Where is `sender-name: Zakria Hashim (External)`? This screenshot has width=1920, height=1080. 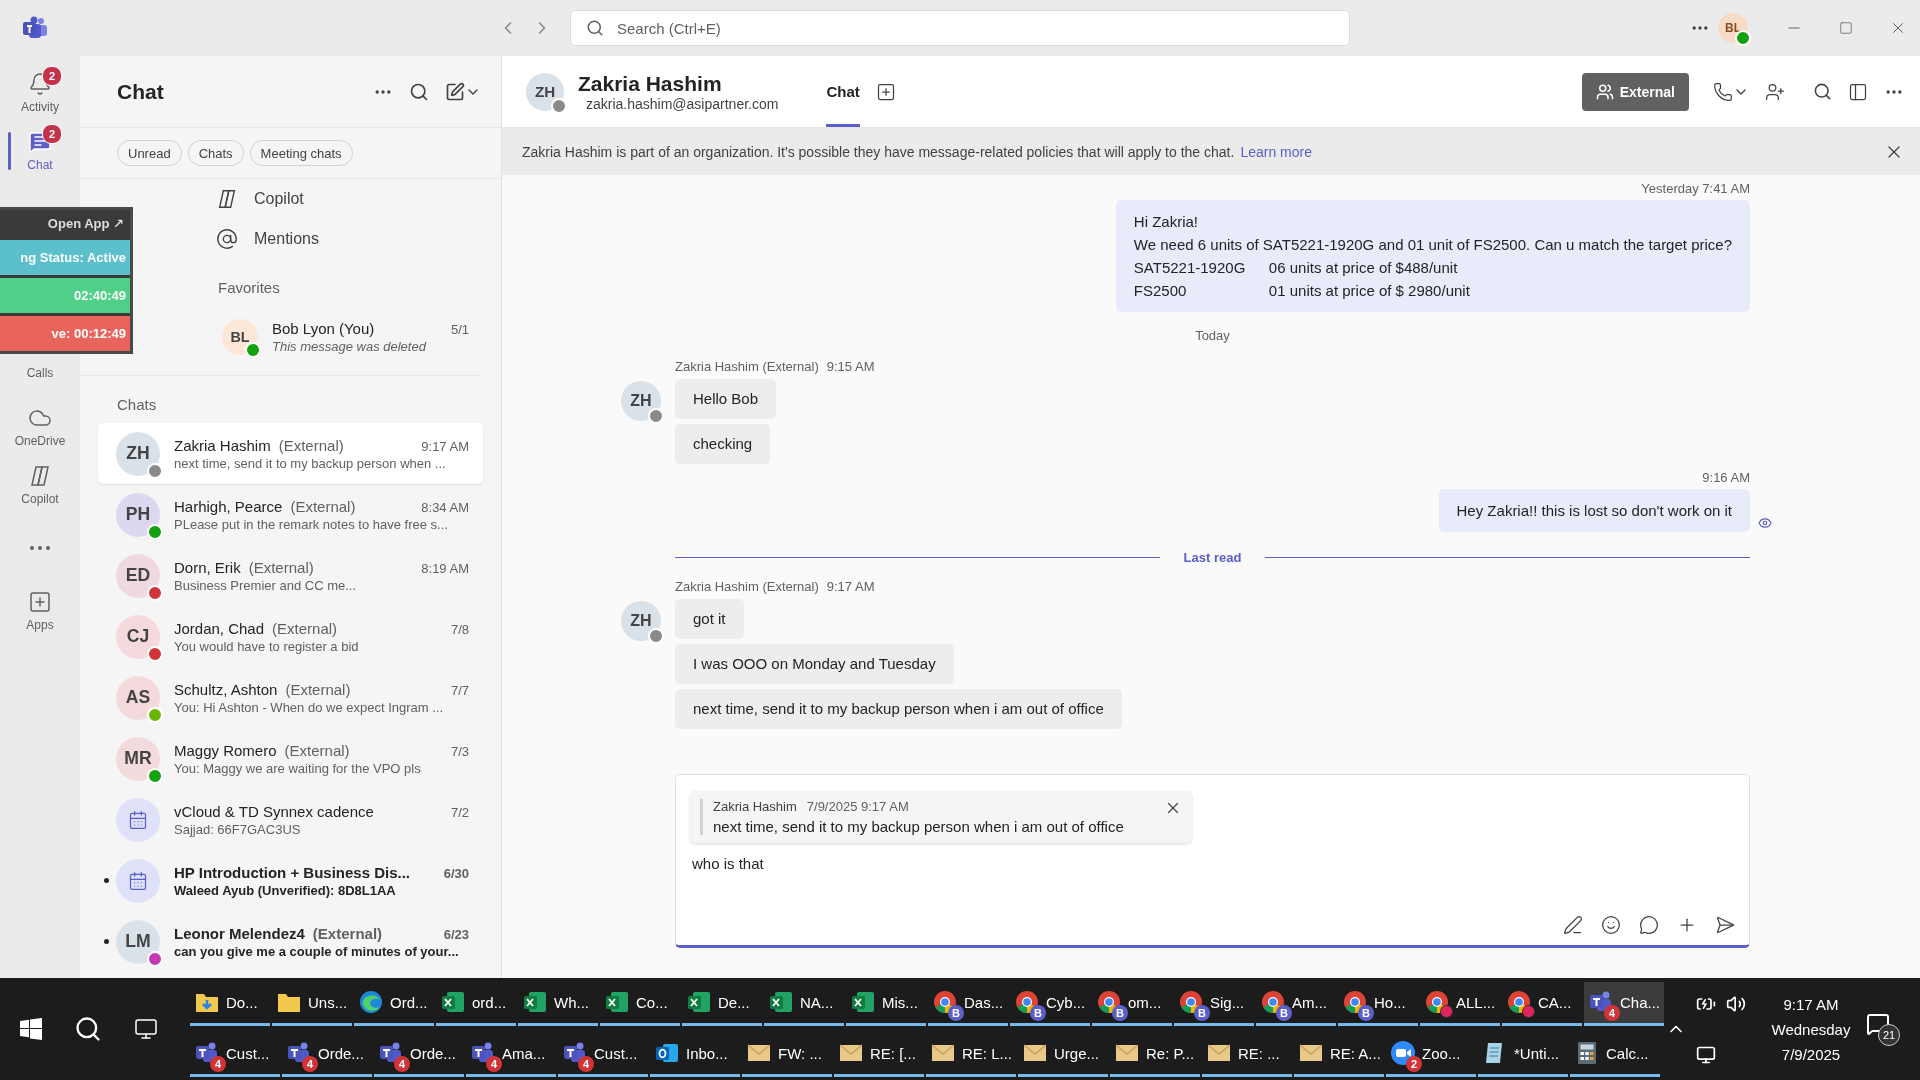 sender-name: Zakria Hashim (External) is located at coordinates (747, 586).